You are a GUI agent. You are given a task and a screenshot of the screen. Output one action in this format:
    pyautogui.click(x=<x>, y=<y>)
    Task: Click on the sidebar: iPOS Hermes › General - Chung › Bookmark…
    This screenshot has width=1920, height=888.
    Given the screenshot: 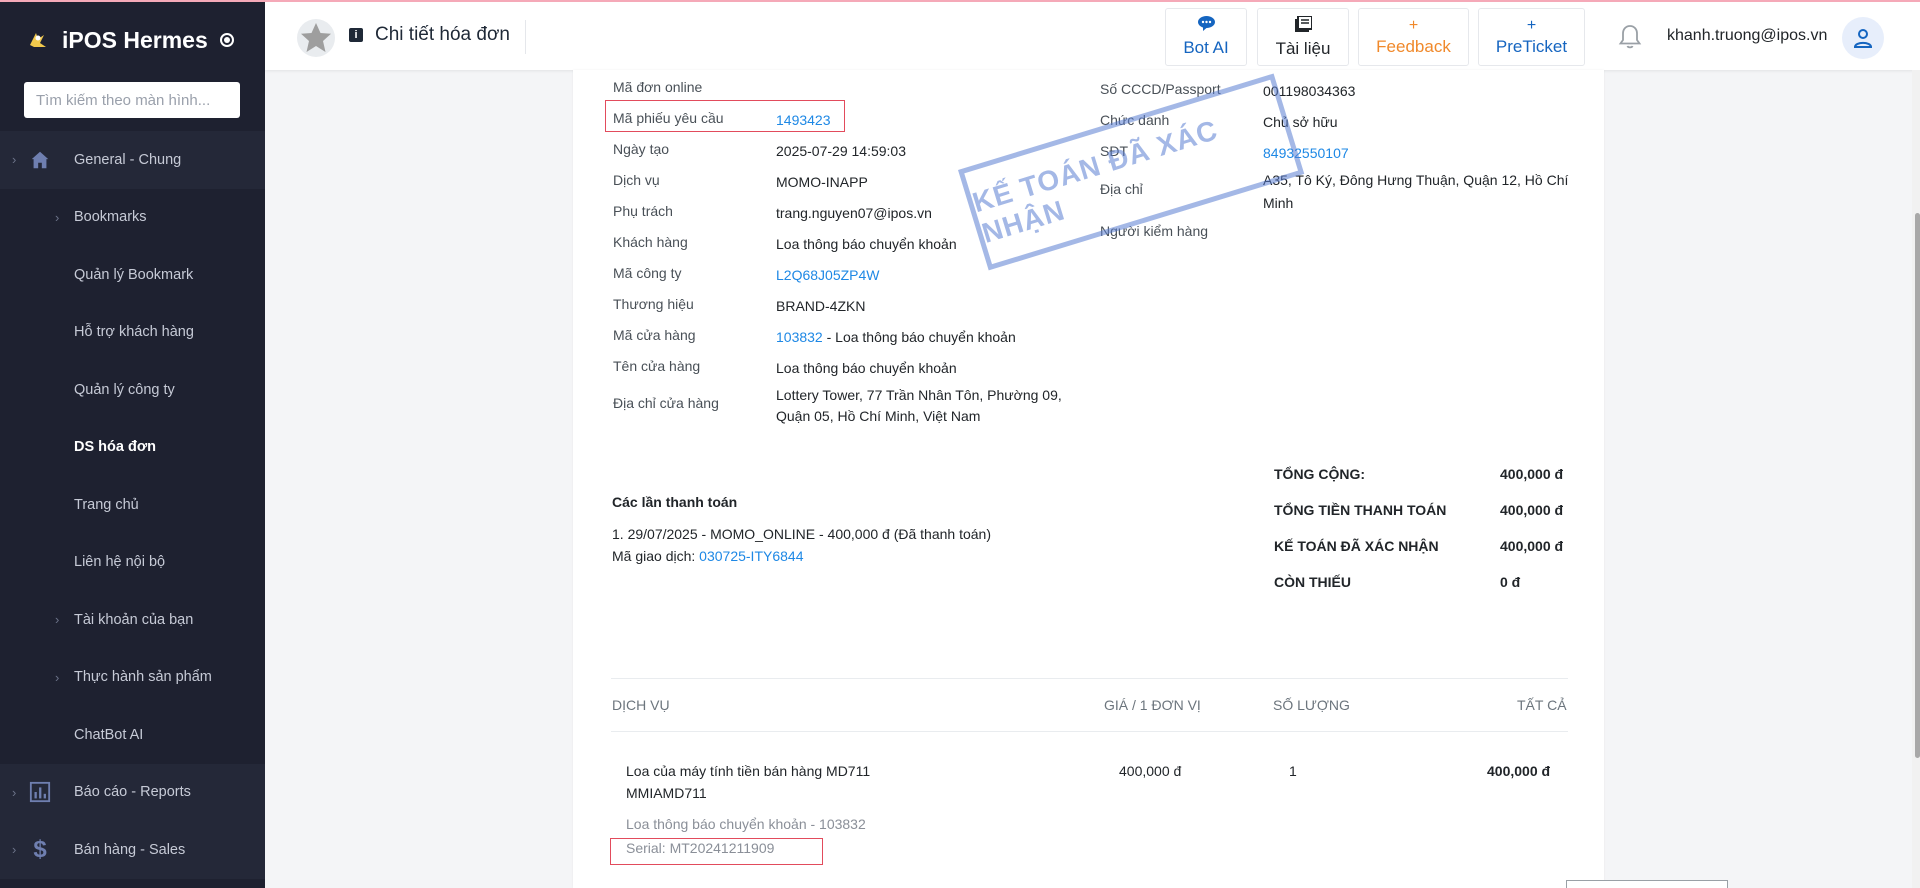 What is the action you would take?
    pyautogui.click(x=132, y=444)
    